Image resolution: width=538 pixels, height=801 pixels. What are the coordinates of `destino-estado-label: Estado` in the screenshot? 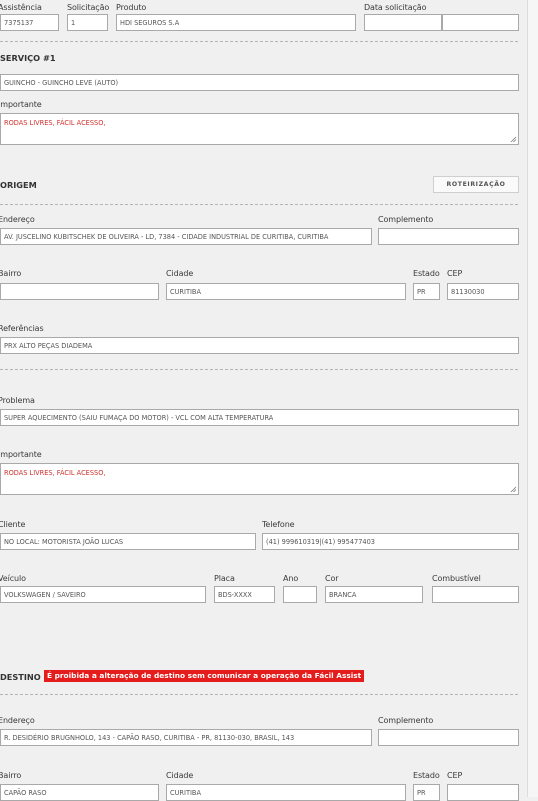 It's located at (426, 775).